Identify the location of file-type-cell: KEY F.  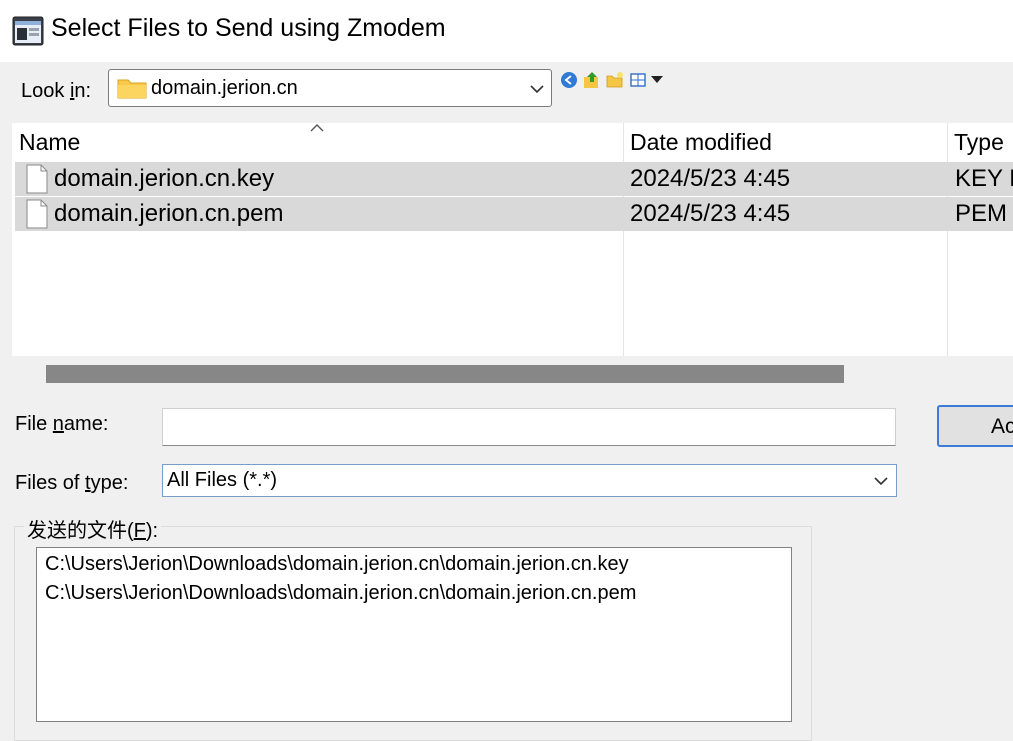
(984, 178).